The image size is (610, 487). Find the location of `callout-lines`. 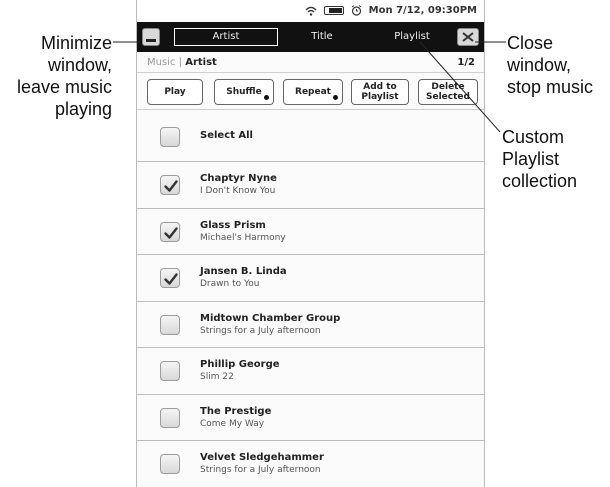

callout-lines is located at coordinates (309, 87).